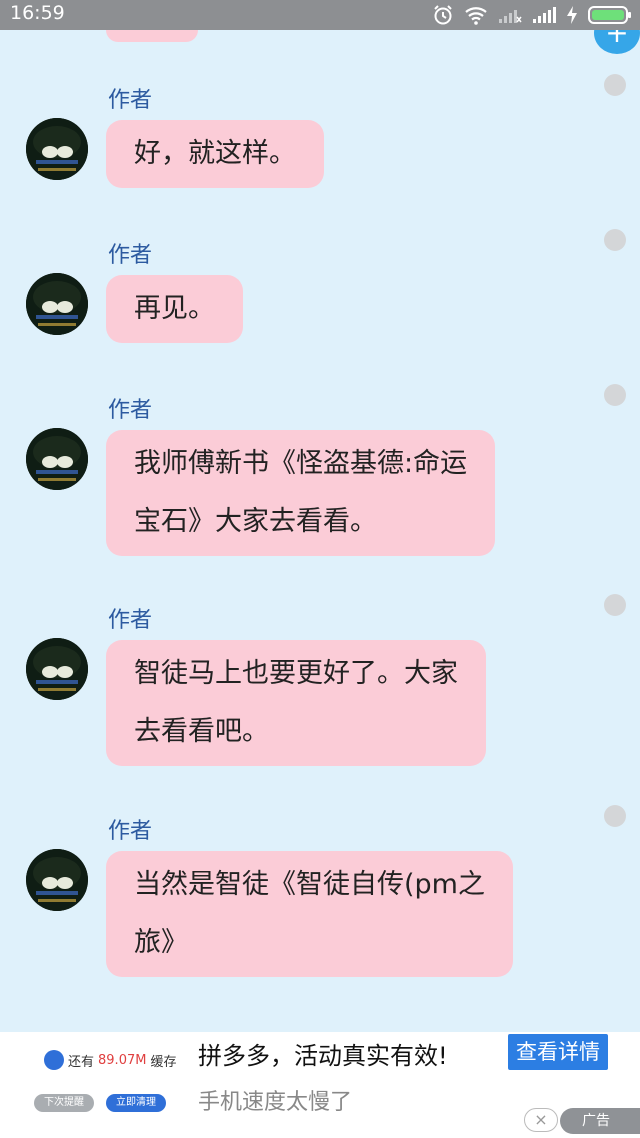 The height and width of the screenshot is (1138, 640). What do you see at coordinates (81, 1062) in the screenshot?
I see `cache-prefix: 还有` at bounding box center [81, 1062].